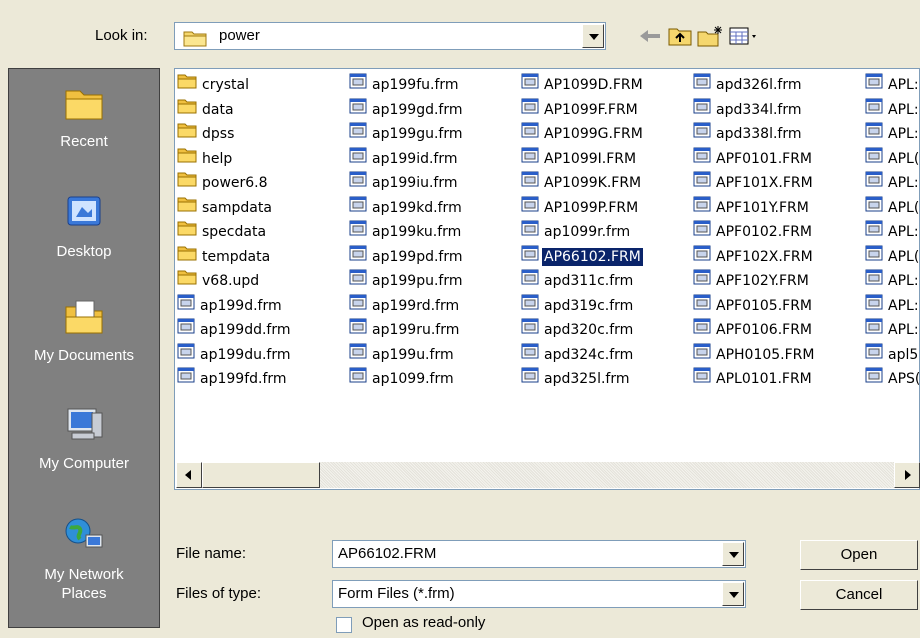  I want to click on file-item: AP1099F.FRM, so click(580, 109).